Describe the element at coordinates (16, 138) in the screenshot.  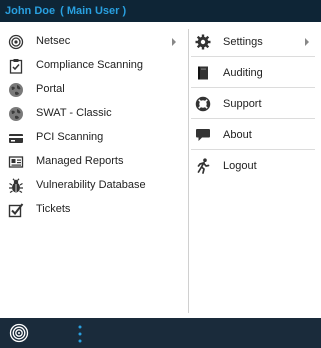
I see `credit-card-icon` at that location.